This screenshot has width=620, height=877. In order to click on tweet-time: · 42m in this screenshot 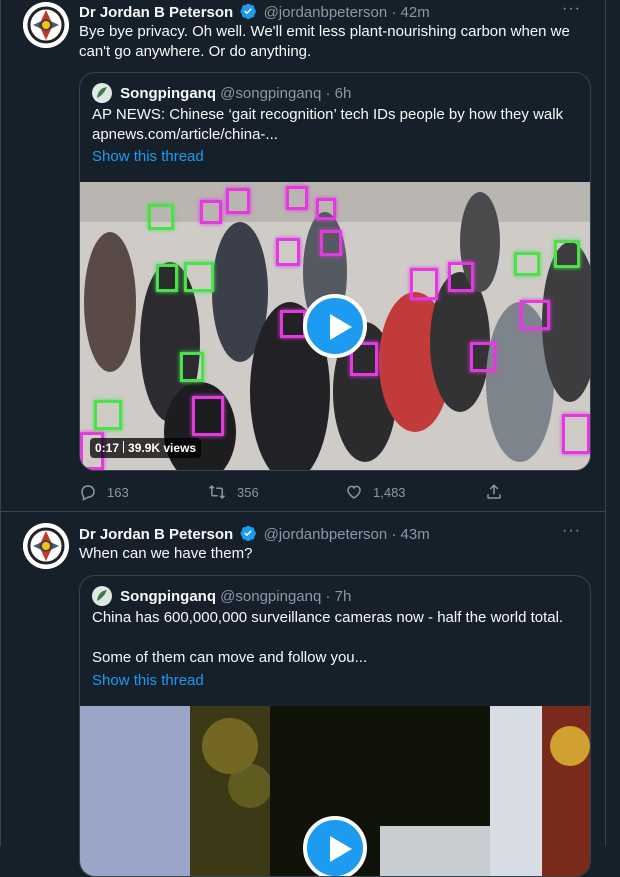, I will do `click(410, 12)`.